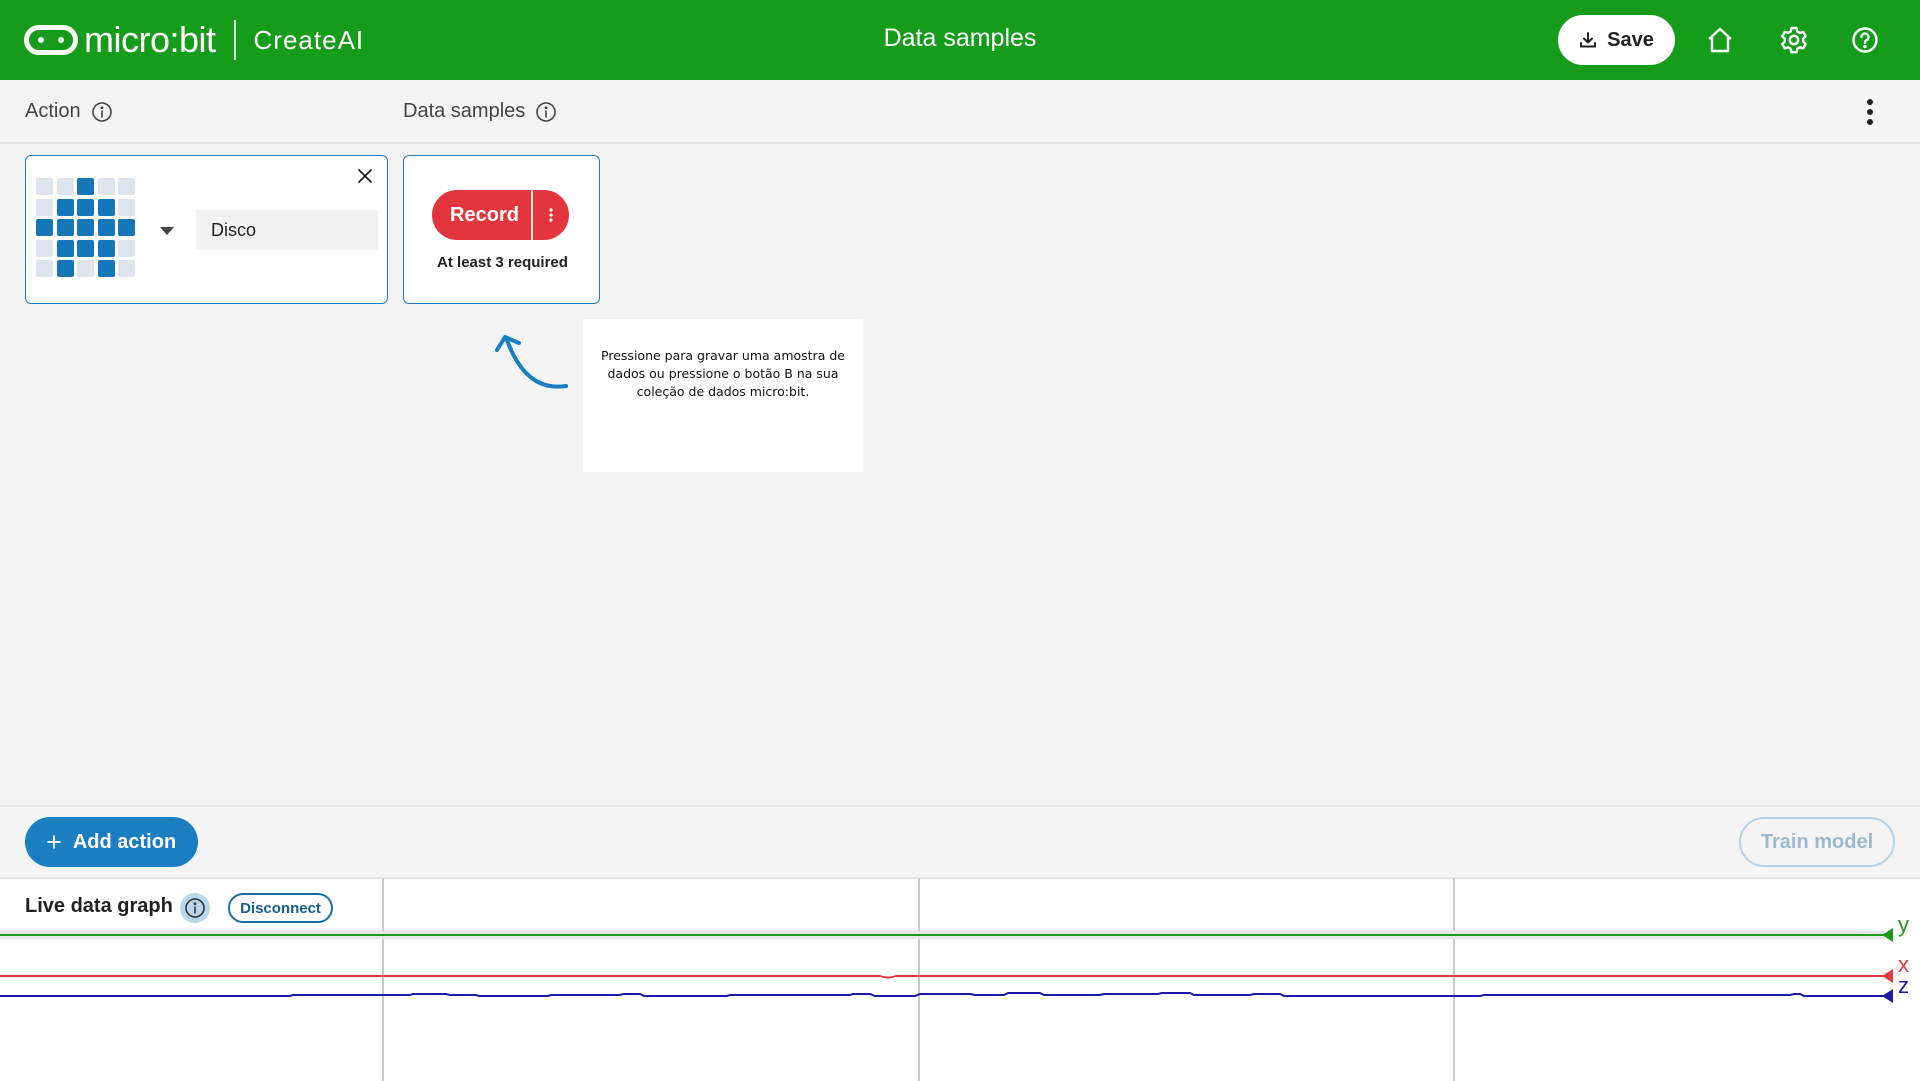  What do you see at coordinates (960, 806) in the screenshot?
I see `footer-divider` at bounding box center [960, 806].